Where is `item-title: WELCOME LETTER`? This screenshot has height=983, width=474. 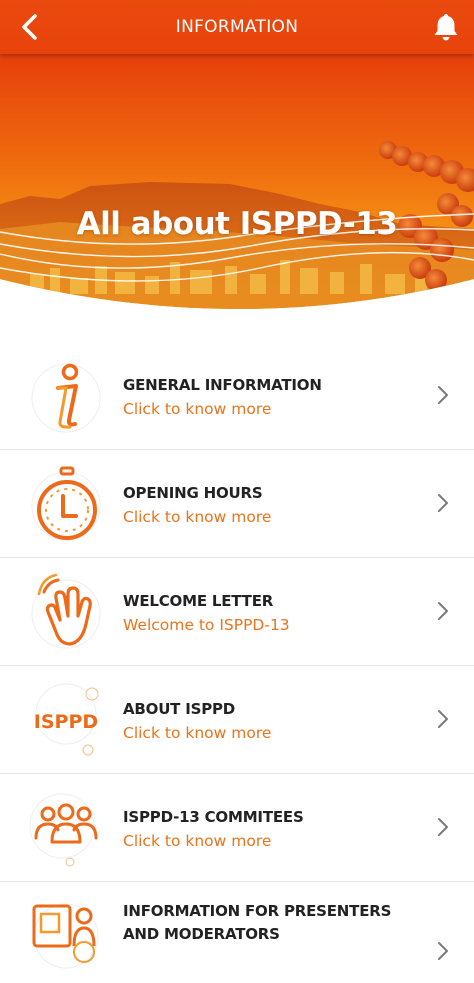 item-title: WELCOME LETTER is located at coordinates (198, 601).